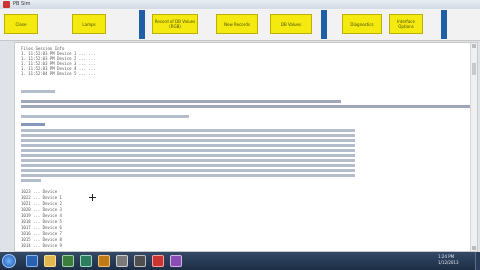  What do you see at coordinates (32, 261) in the screenshot?
I see `ie-icon` at bounding box center [32, 261].